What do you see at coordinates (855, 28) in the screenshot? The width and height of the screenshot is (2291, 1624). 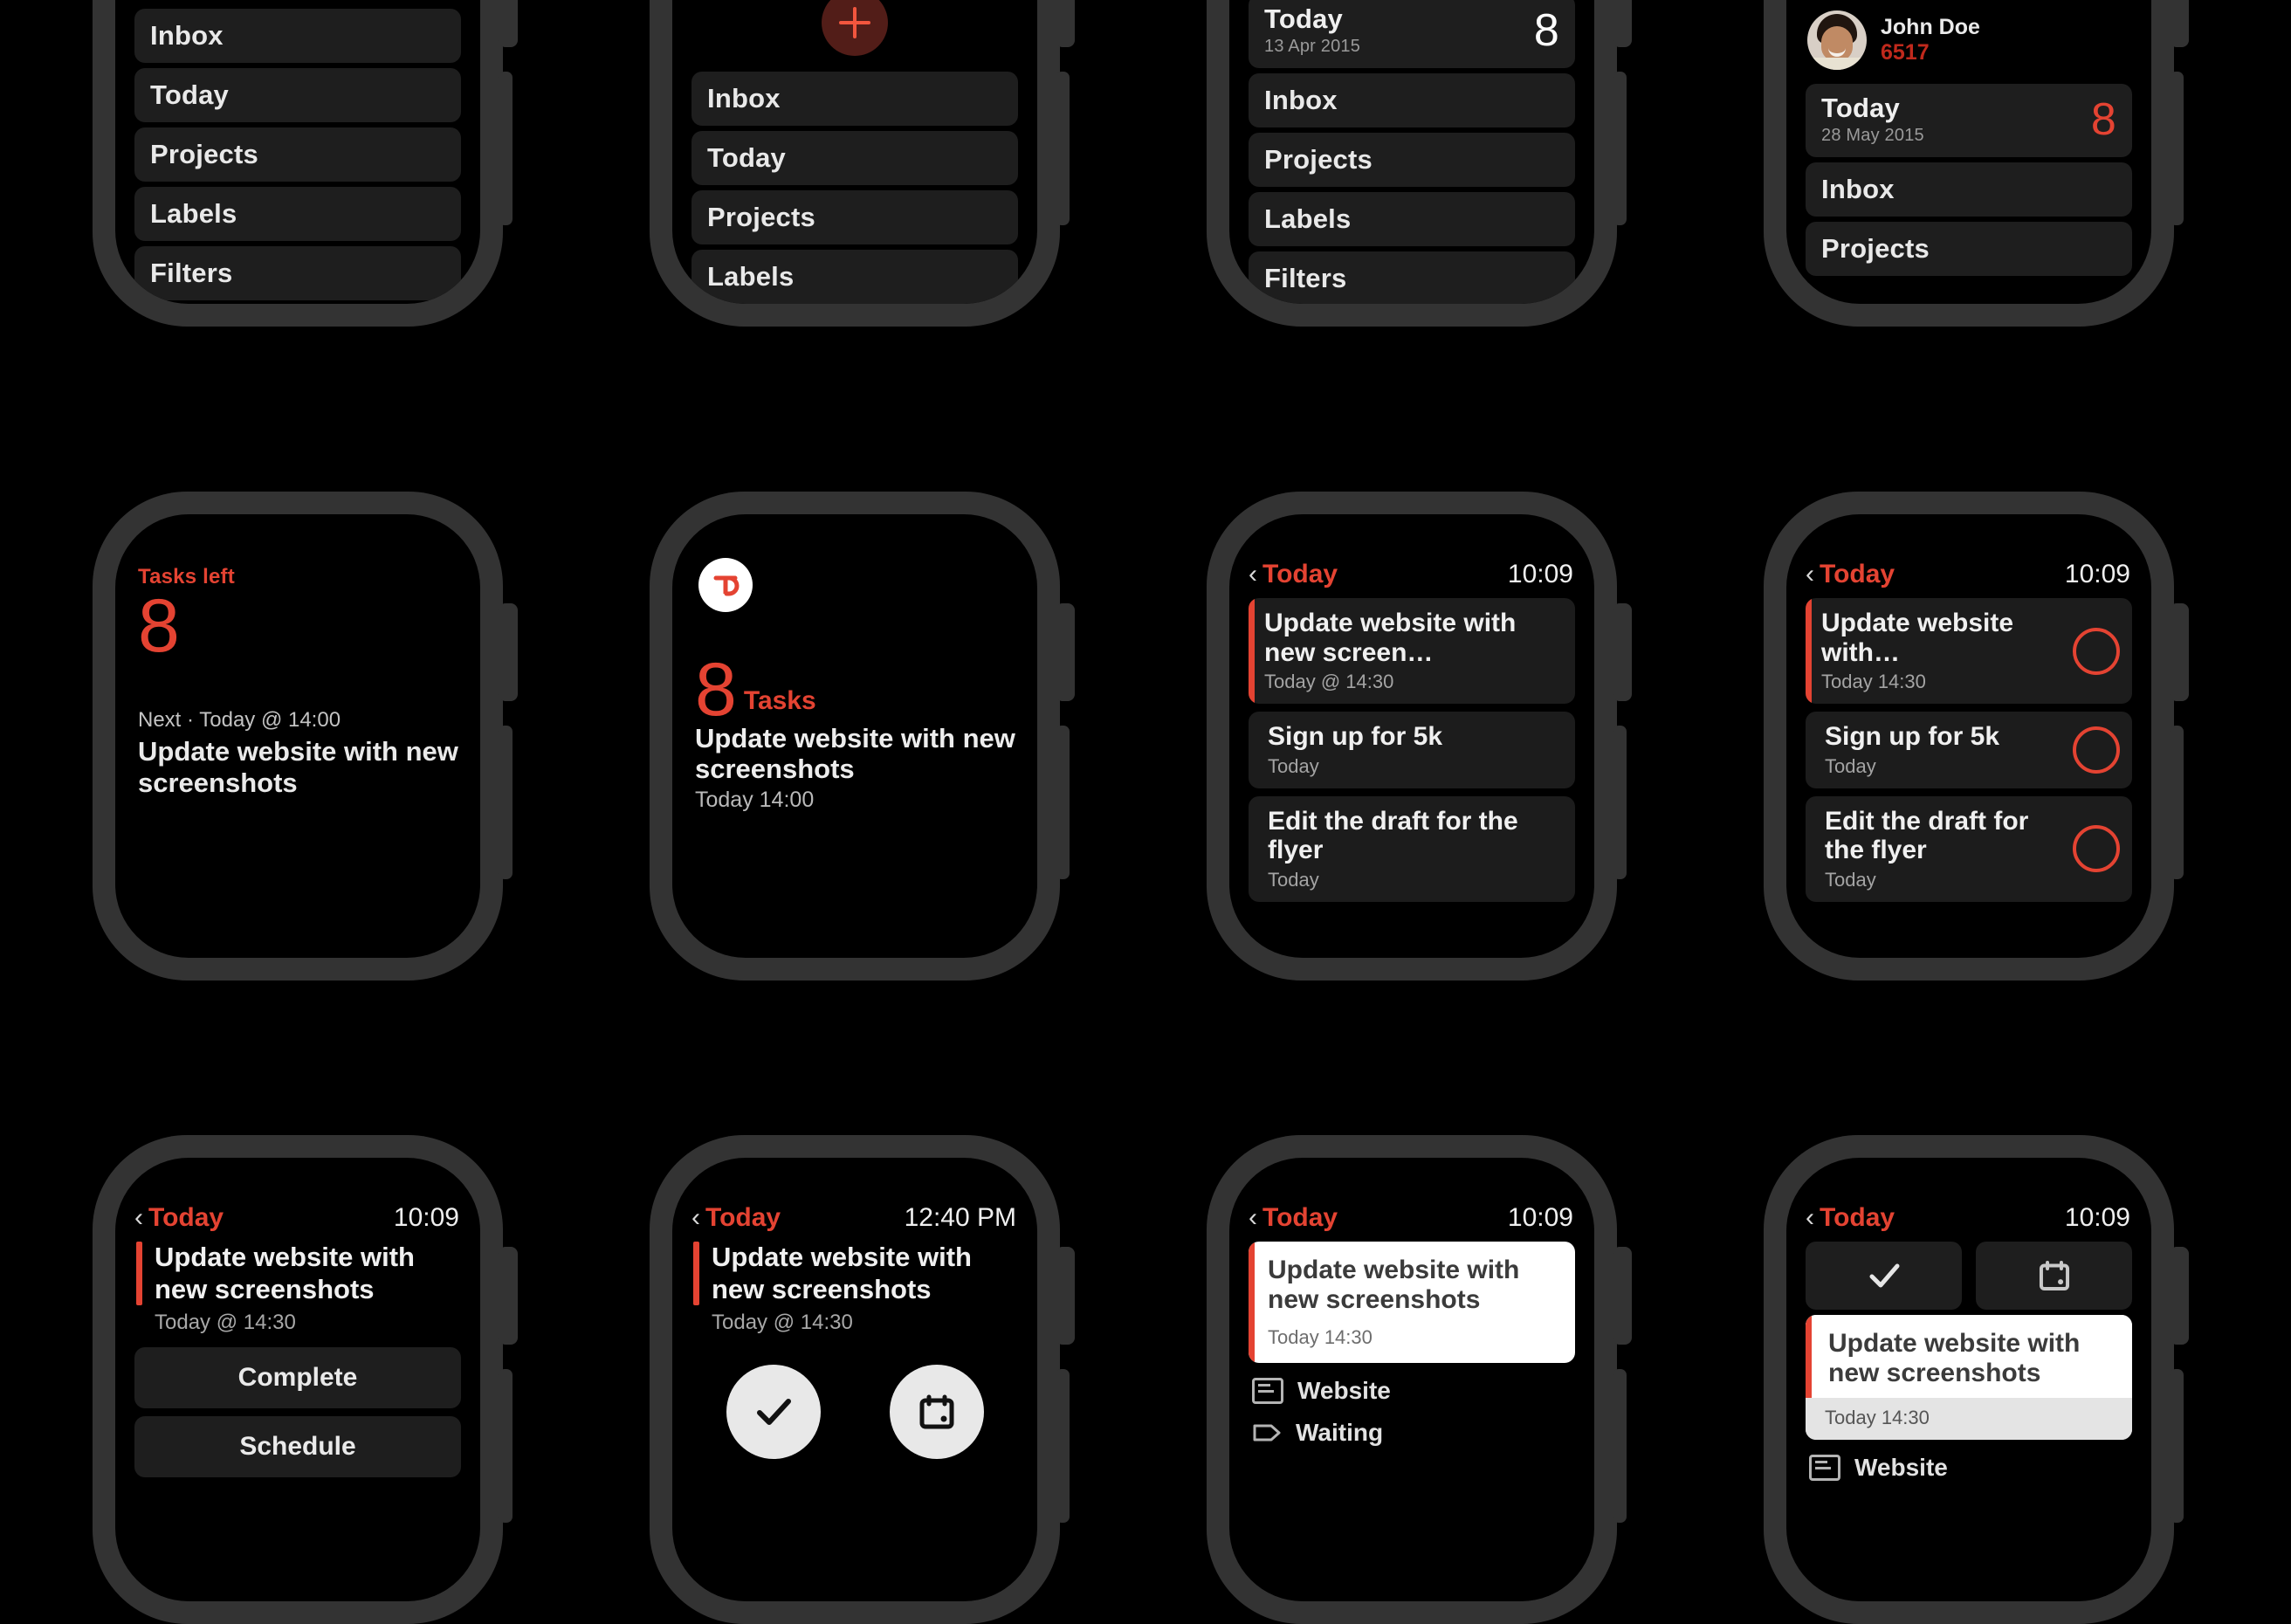 I see `add-task-button` at bounding box center [855, 28].